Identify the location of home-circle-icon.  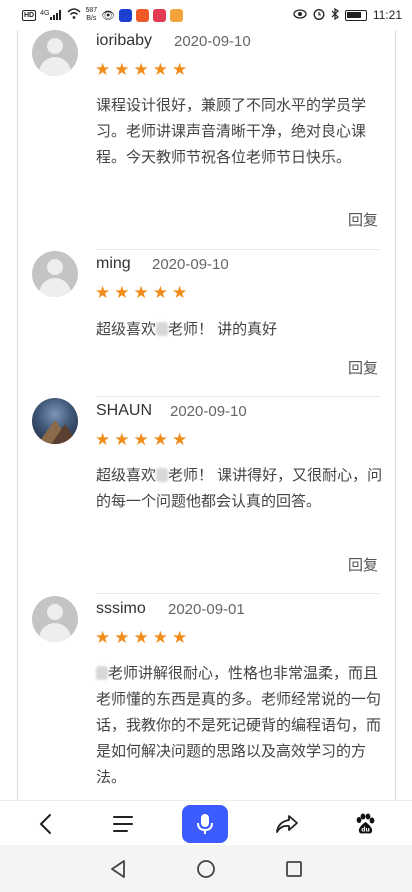
(206, 869).